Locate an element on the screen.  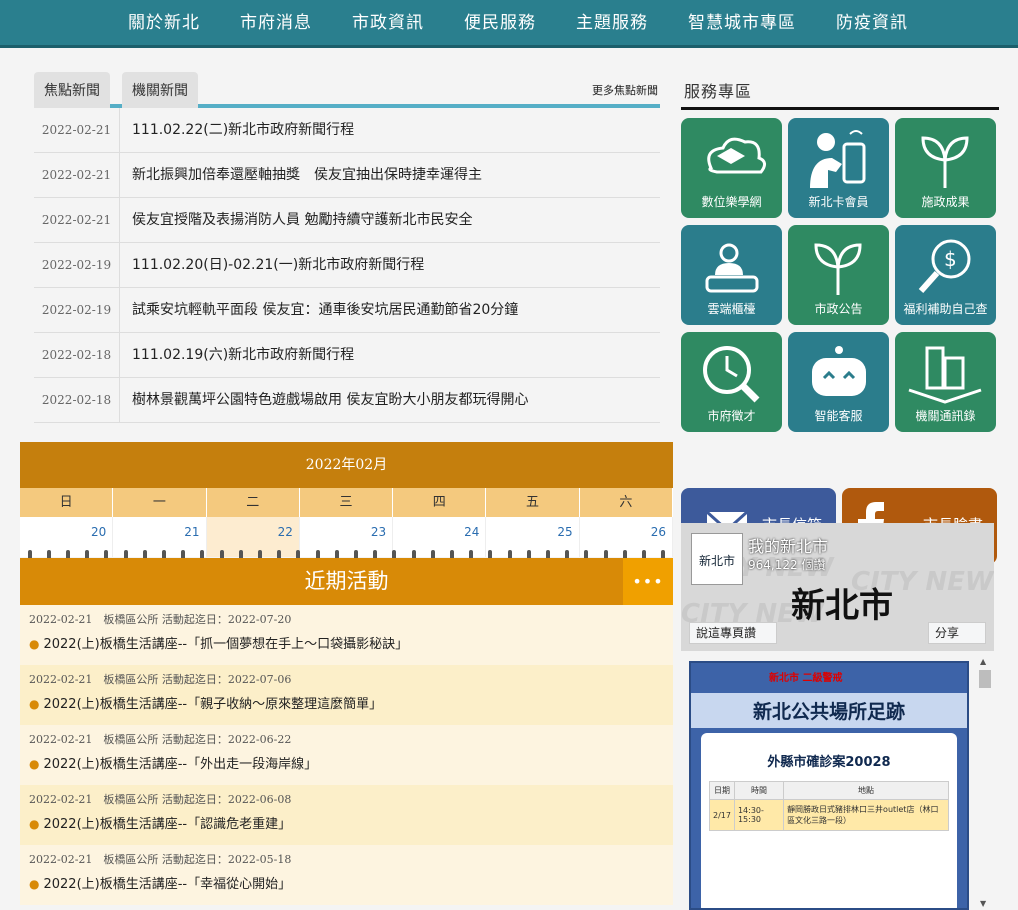
facebook-avatar: 新北市 is located at coordinates (717, 559).